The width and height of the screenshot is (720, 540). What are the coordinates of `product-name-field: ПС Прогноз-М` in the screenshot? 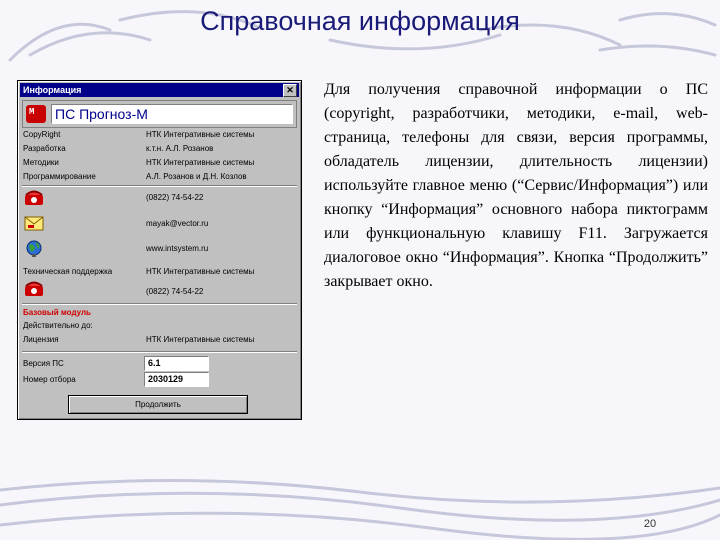 It's located at (172, 114).